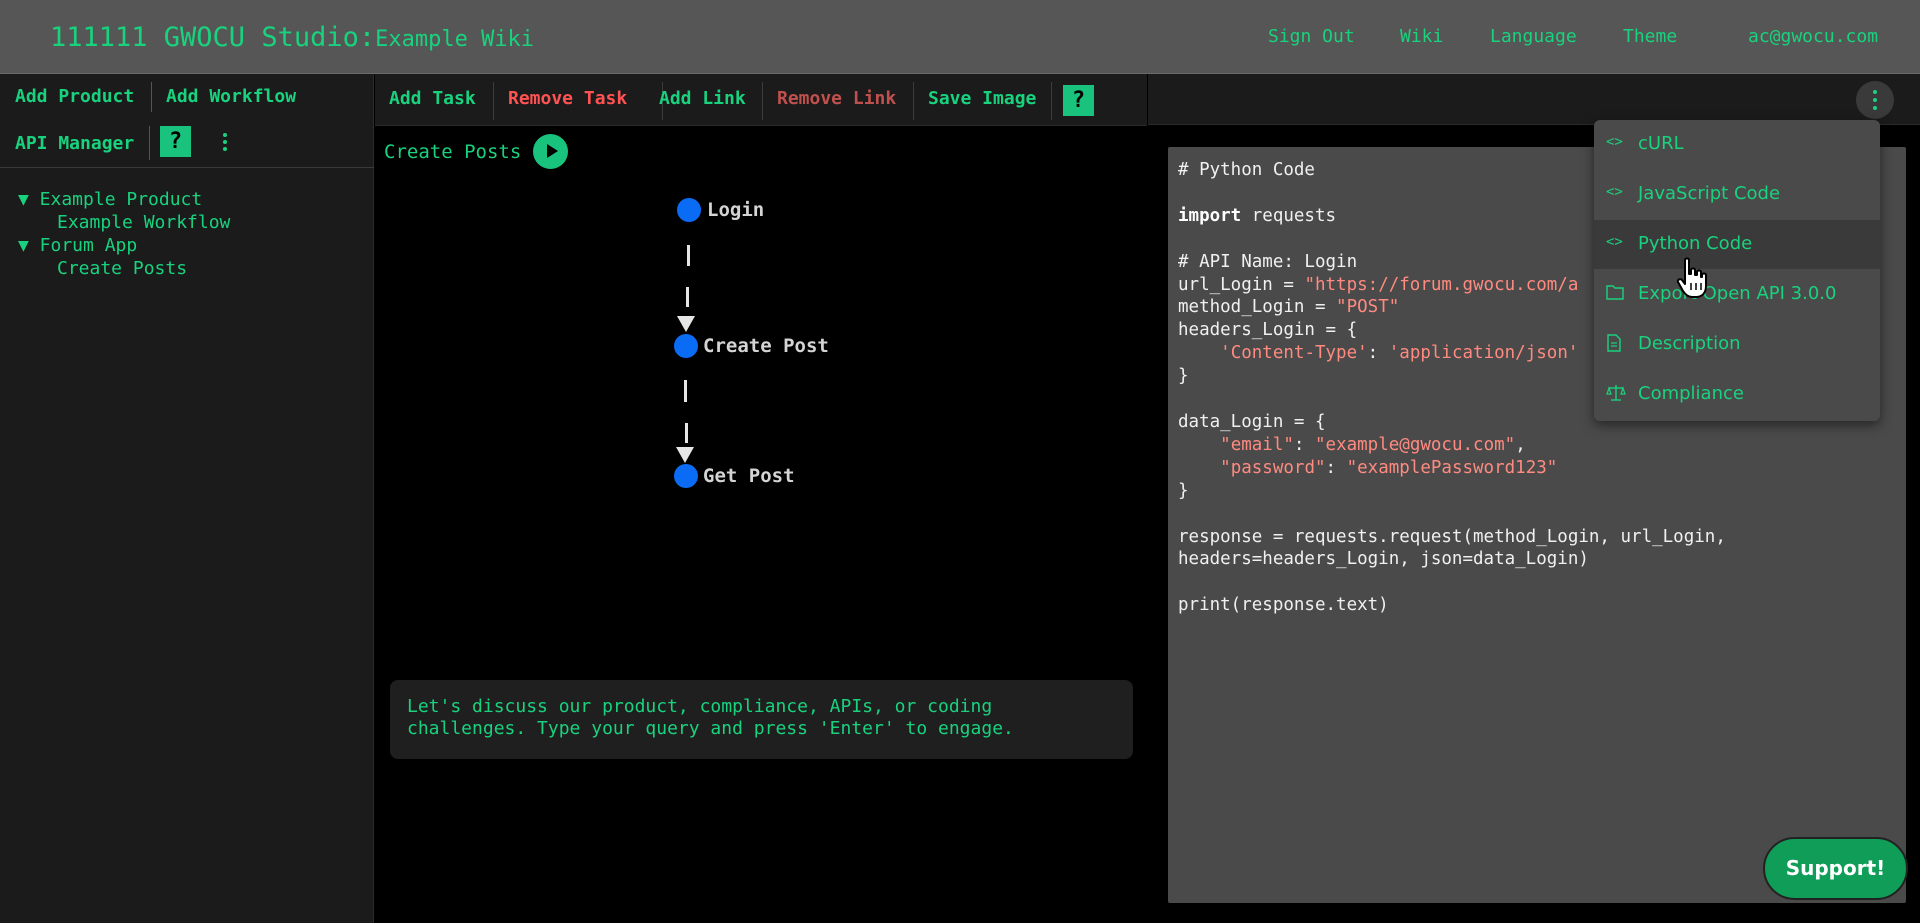  What do you see at coordinates (1383, 559) in the screenshot?
I see `code-text: headers=headers_Login, json=data_Login)` at bounding box center [1383, 559].